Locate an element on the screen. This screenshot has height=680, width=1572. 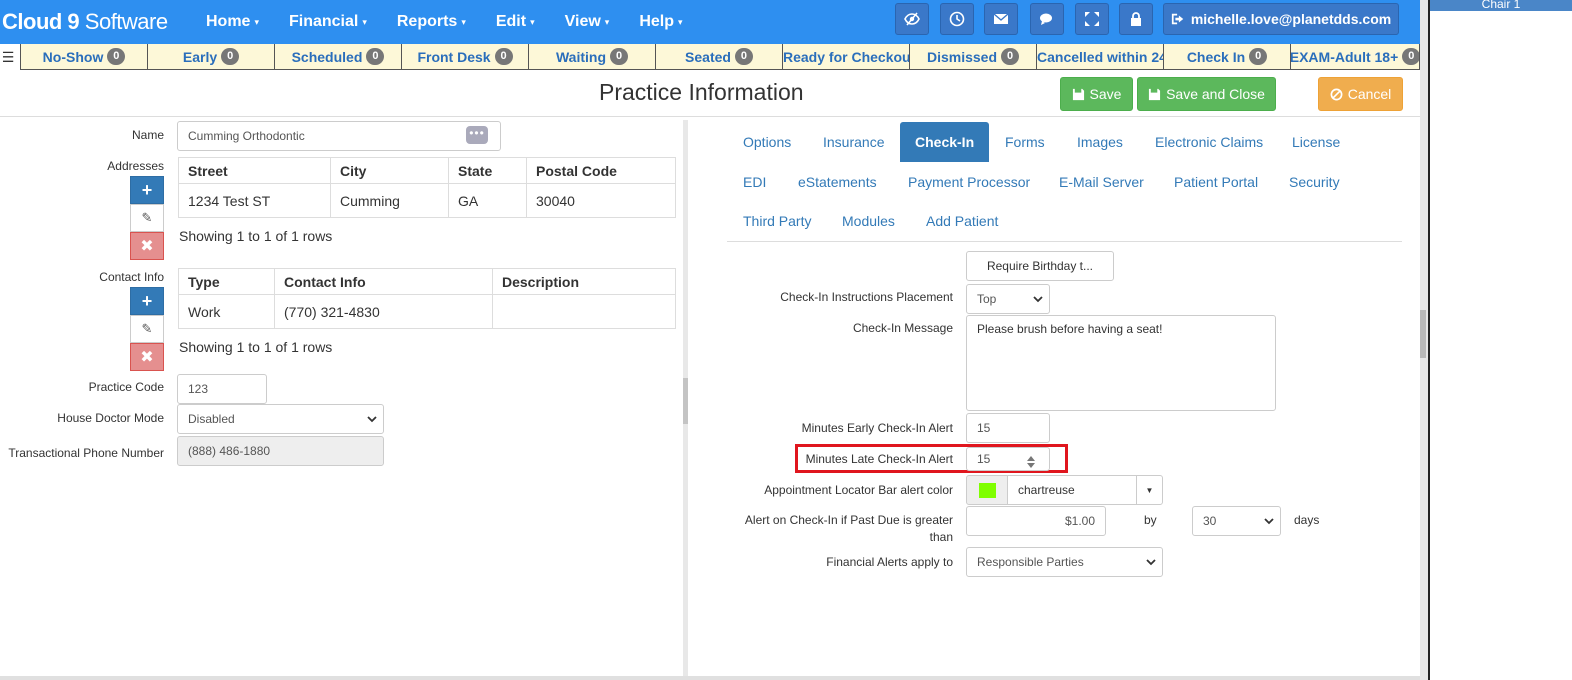
status-dismissed: Dismissed 0 is located at coordinates (973, 57).